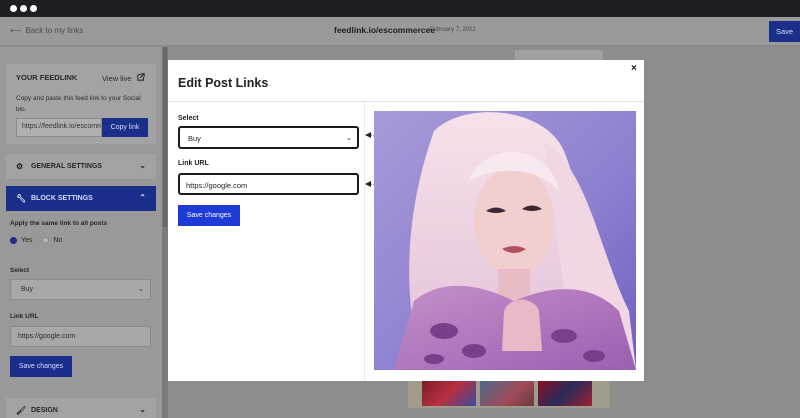 This screenshot has height=418, width=800. Describe the element at coordinates (453, 30) in the screenshot. I see `site-date: February 7, 2022` at that location.